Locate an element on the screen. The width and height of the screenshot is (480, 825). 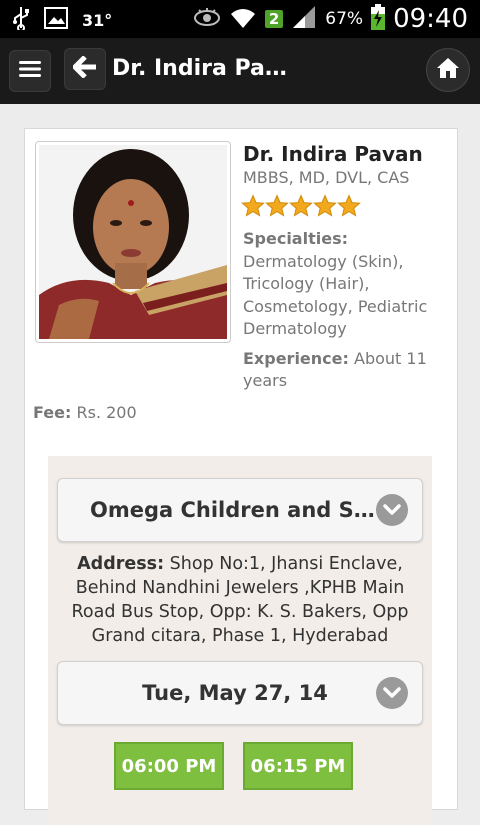
clock: 09:40 is located at coordinates (430, 19).